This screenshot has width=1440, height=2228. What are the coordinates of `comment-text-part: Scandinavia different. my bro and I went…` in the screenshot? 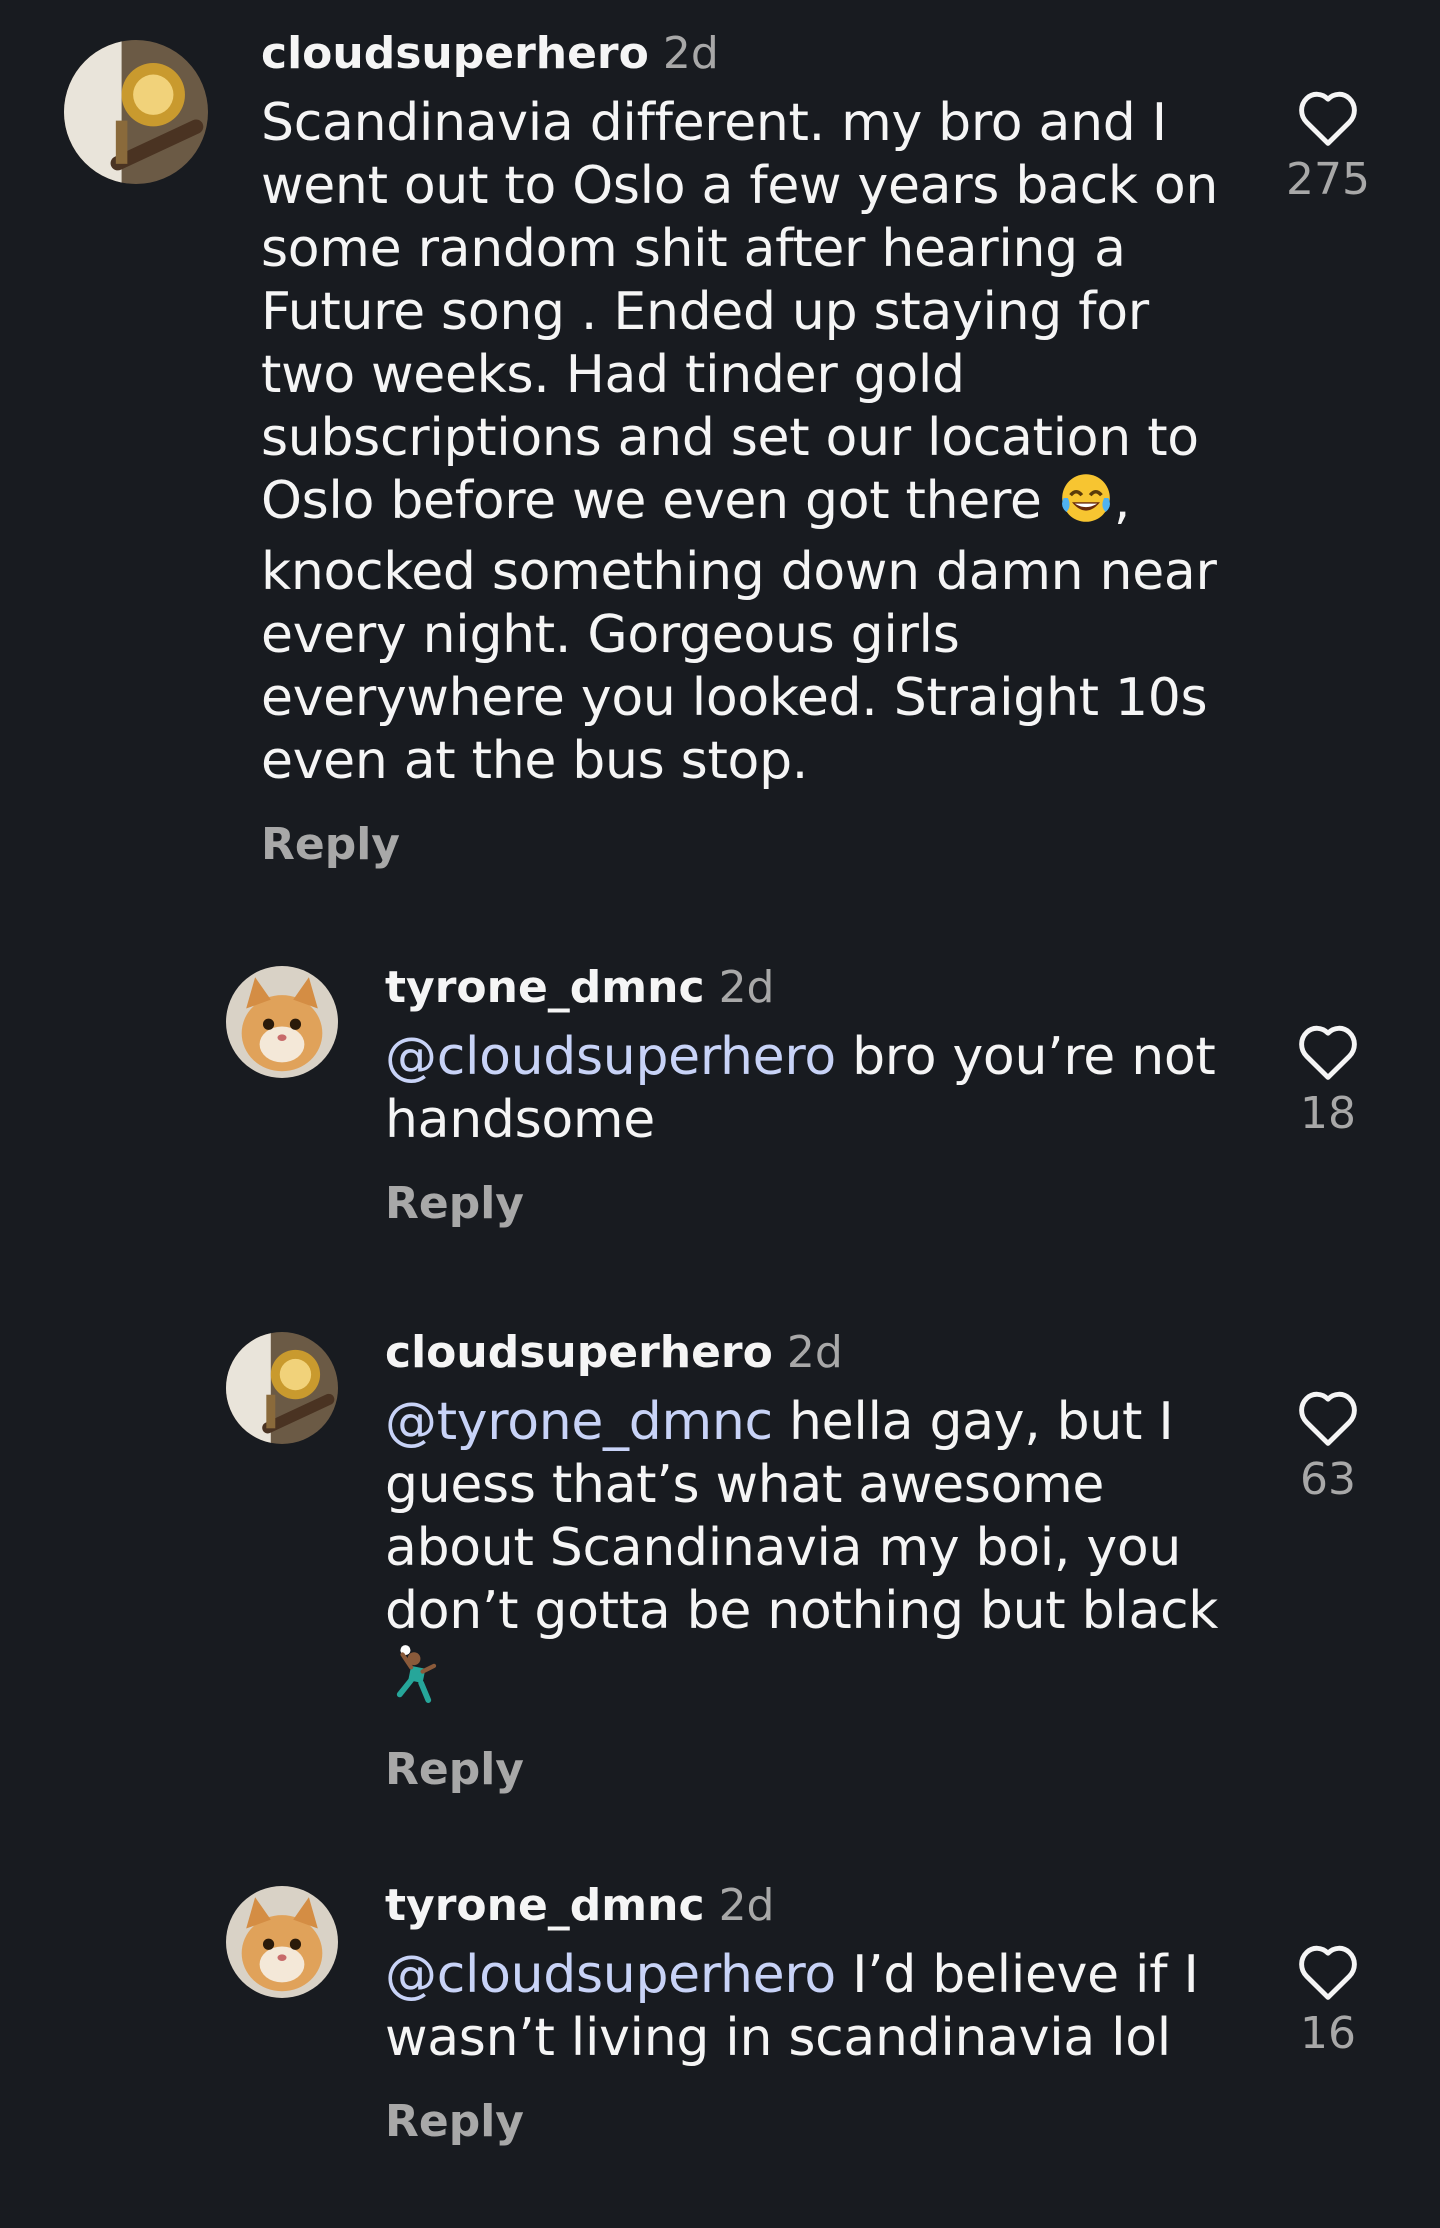 It's located at (740, 312).